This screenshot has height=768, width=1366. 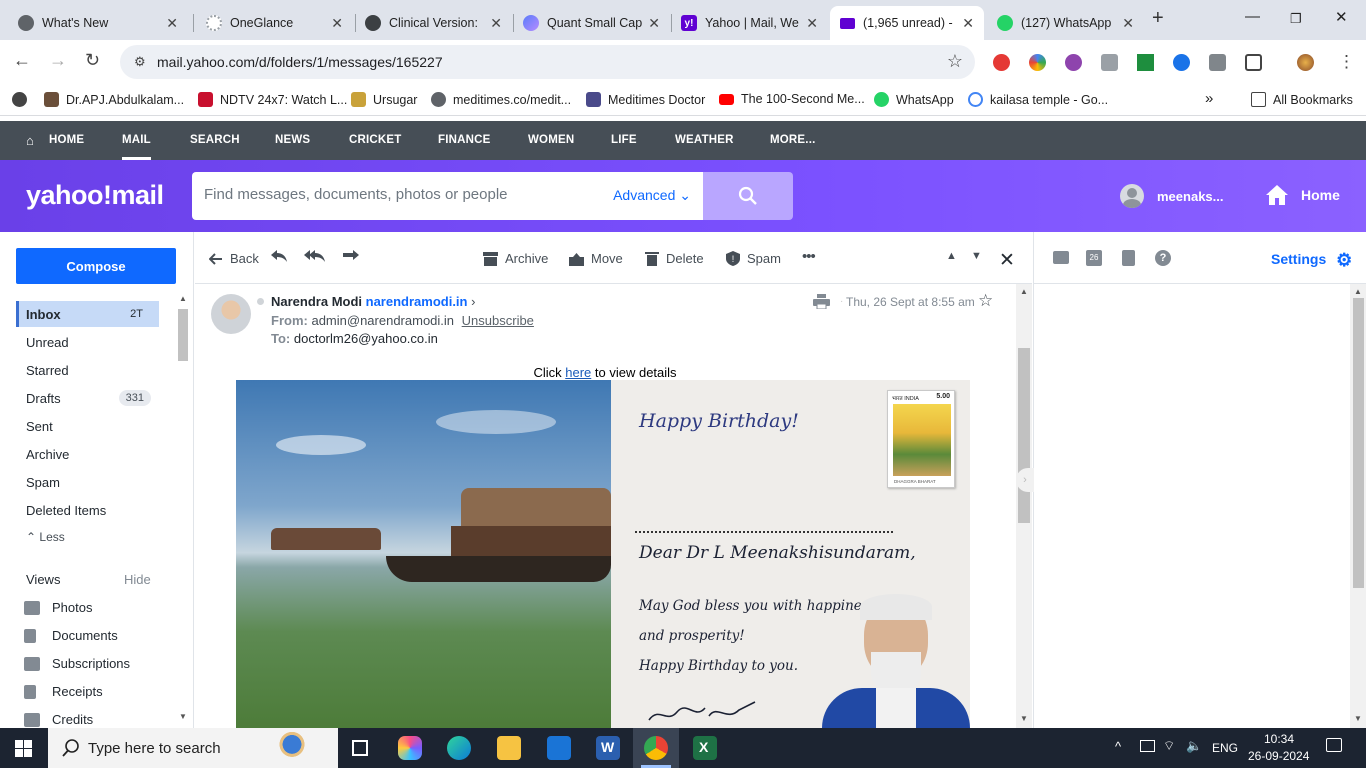 What do you see at coordinates (1302, 195) in the screenshot?
I see `home-link: Home` at bounding box center [1302, 195].